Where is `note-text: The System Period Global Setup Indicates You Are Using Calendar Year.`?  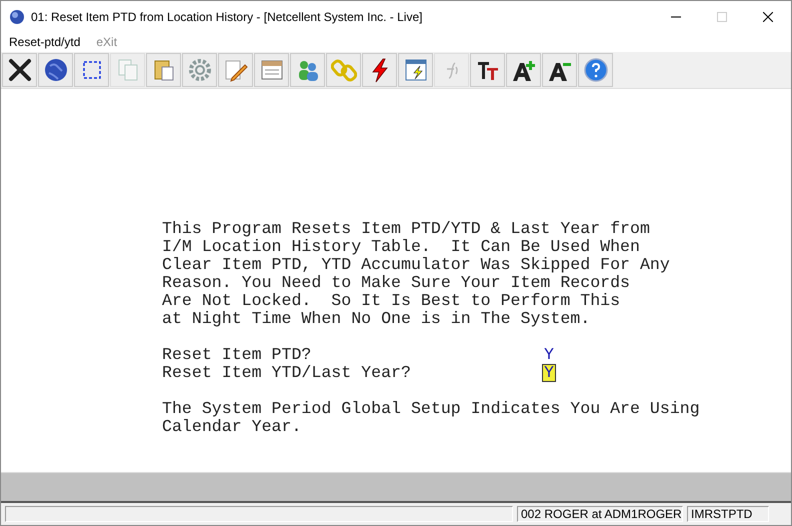 note-text: The System Period Global Setup Indicates You Are Using Calendar Year. is located at coordinates (431, 418).